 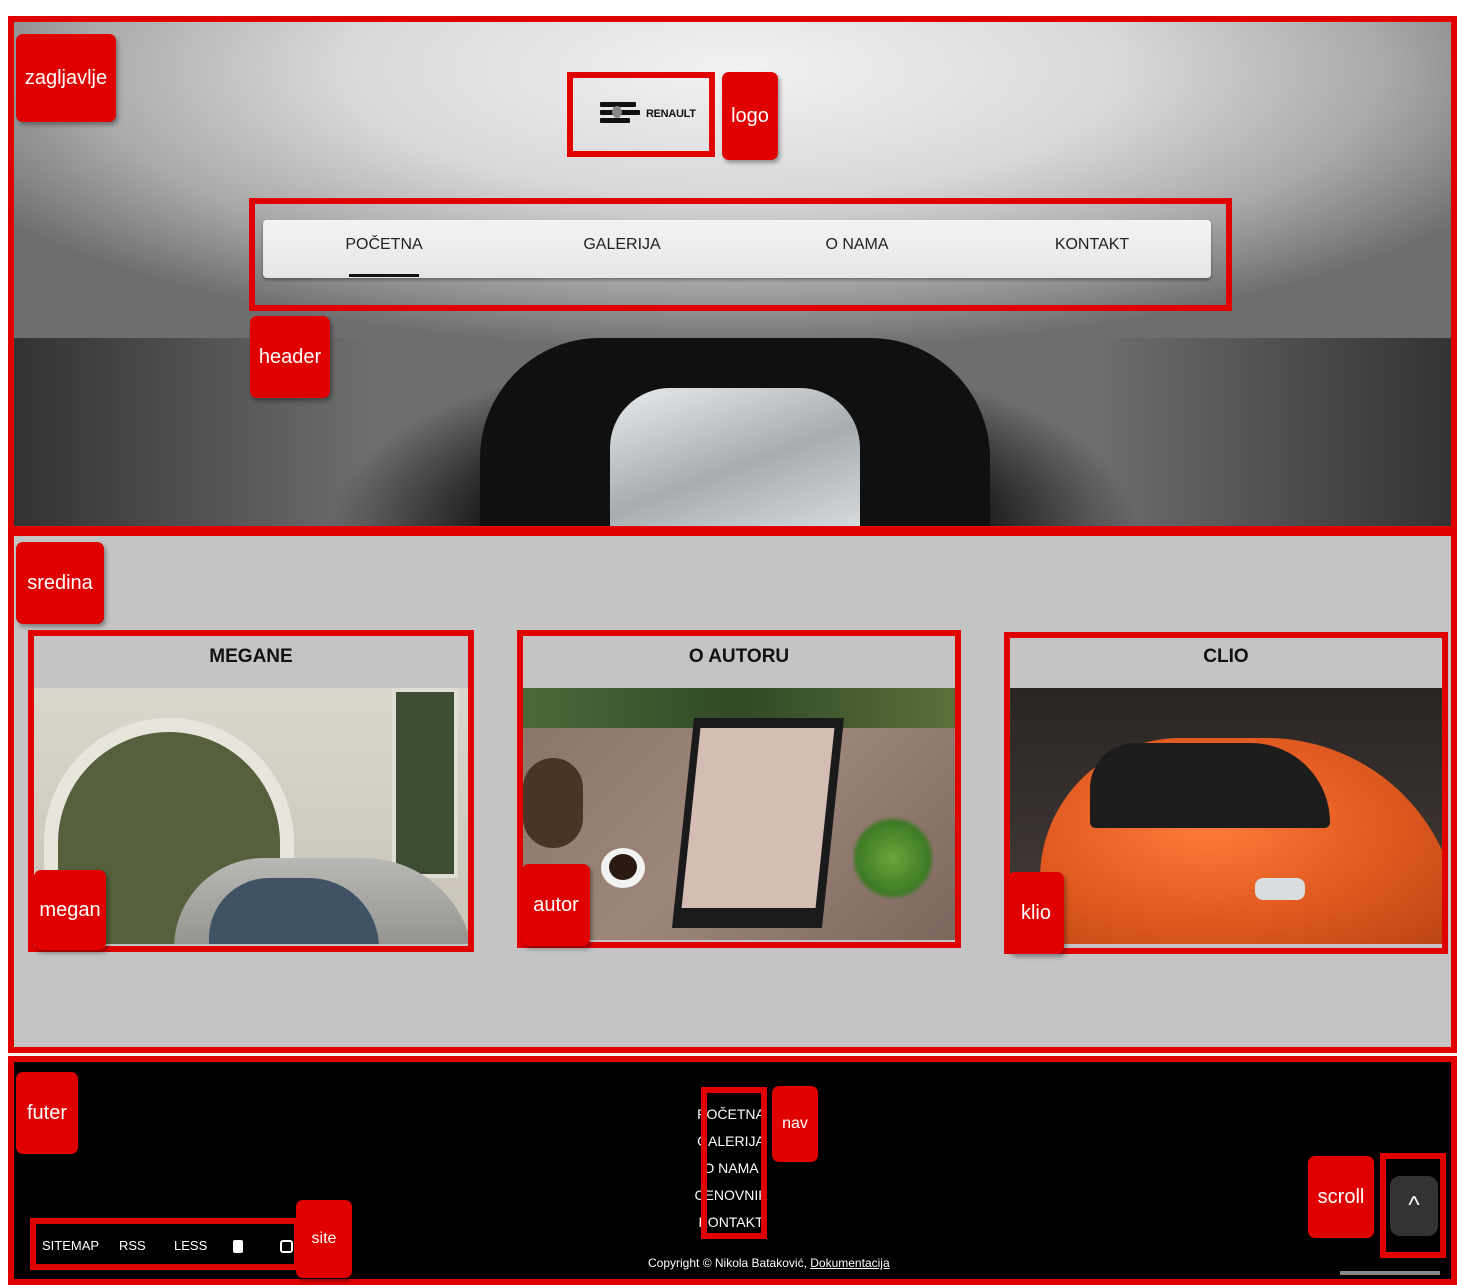 What do you see at coordinates (1413, 1205) in the screenshot?
I see `scroll-outline` at bounding box center [1413, 1205].